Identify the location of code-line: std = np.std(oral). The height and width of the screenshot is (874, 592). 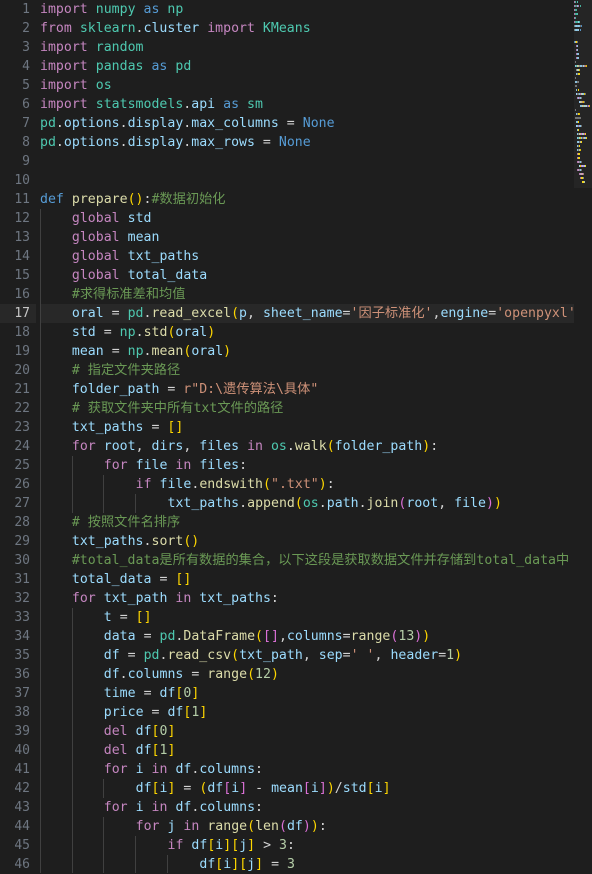
(307, 332).